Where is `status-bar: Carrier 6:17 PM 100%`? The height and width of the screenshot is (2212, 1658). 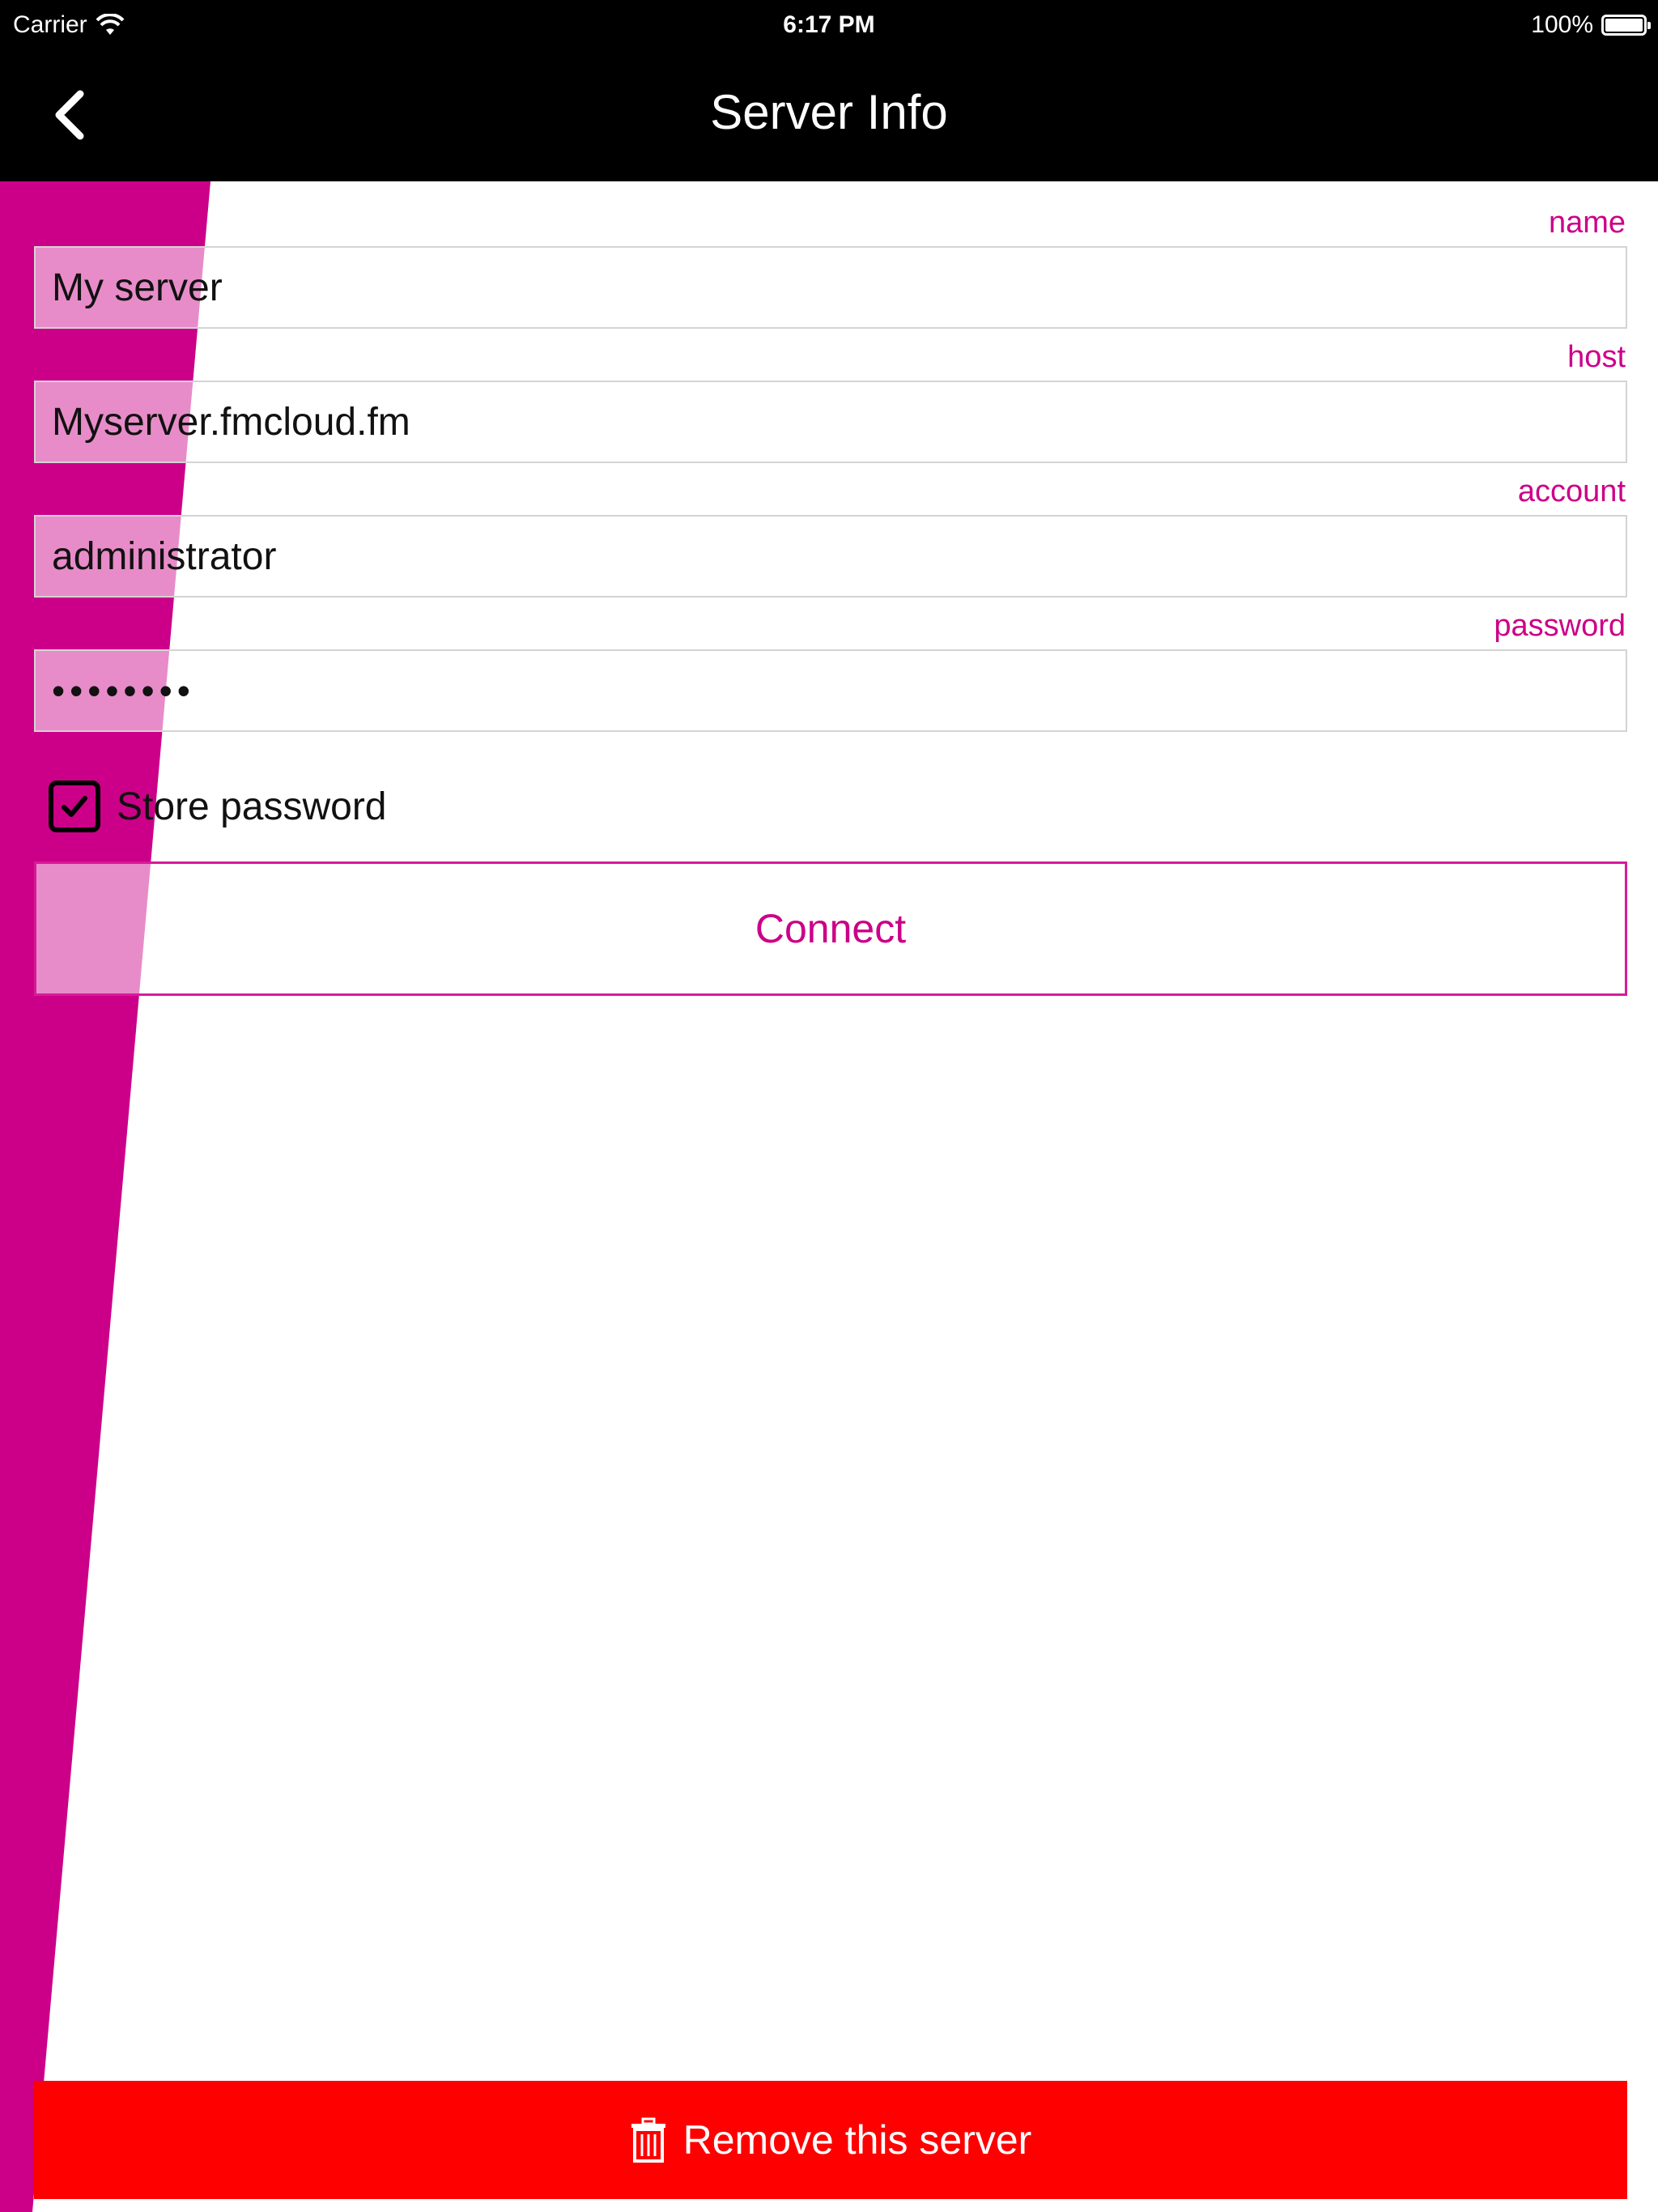
status-bar: Carrier 6:17 PM 100% is located at coordinates (829, 27).